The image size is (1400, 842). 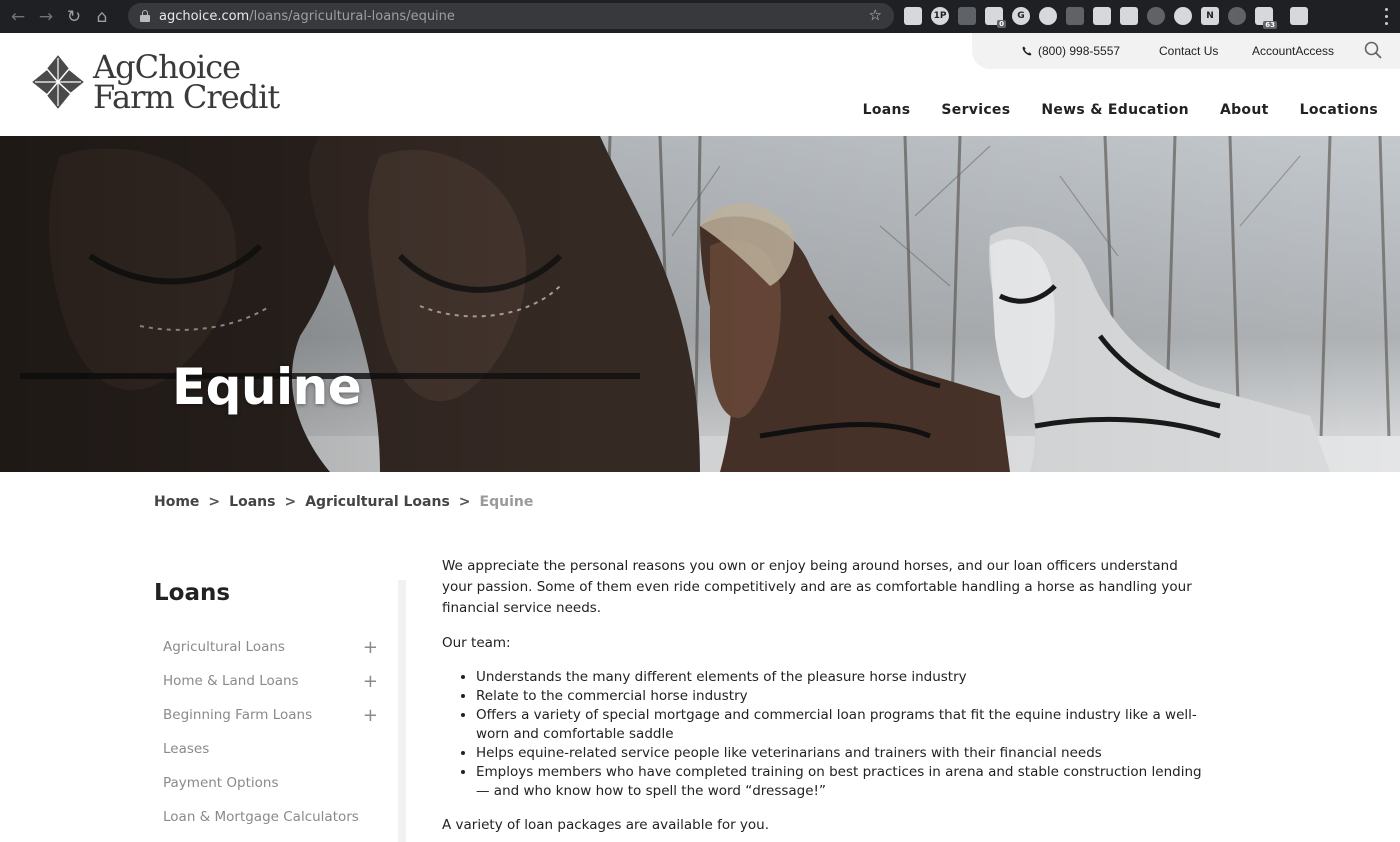 I want to click on sidebar-item-label: Agricultural Loans, so click(x=224, y=647).